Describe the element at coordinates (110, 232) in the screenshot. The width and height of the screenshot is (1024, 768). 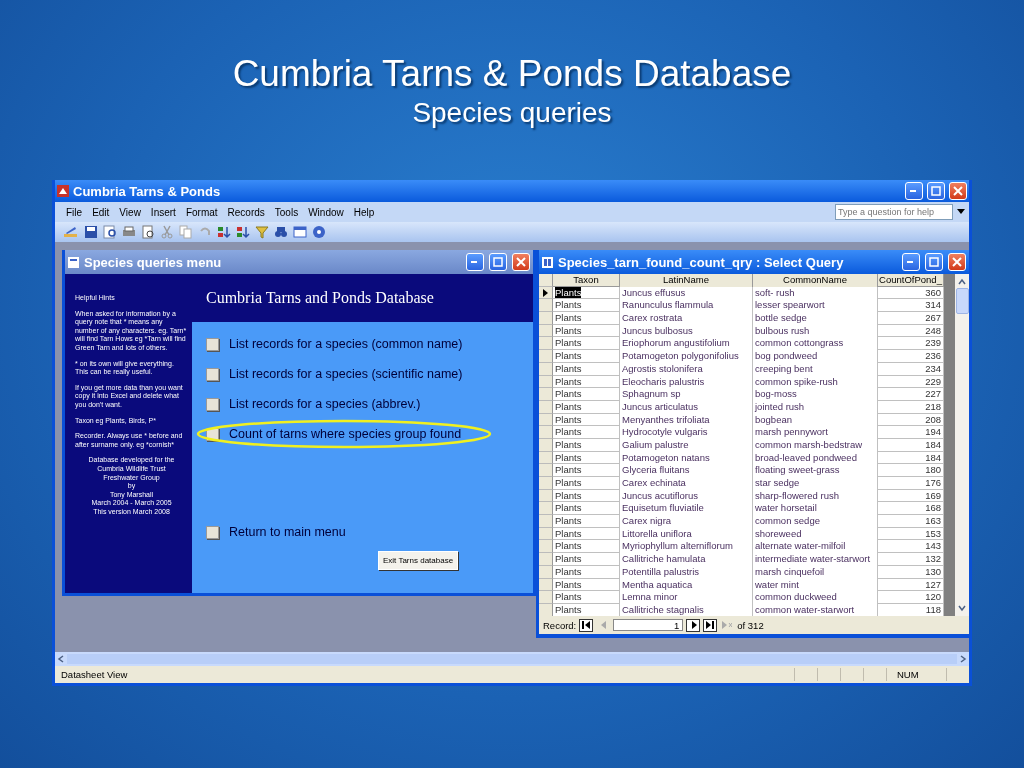
I see `search-icon` at that location.